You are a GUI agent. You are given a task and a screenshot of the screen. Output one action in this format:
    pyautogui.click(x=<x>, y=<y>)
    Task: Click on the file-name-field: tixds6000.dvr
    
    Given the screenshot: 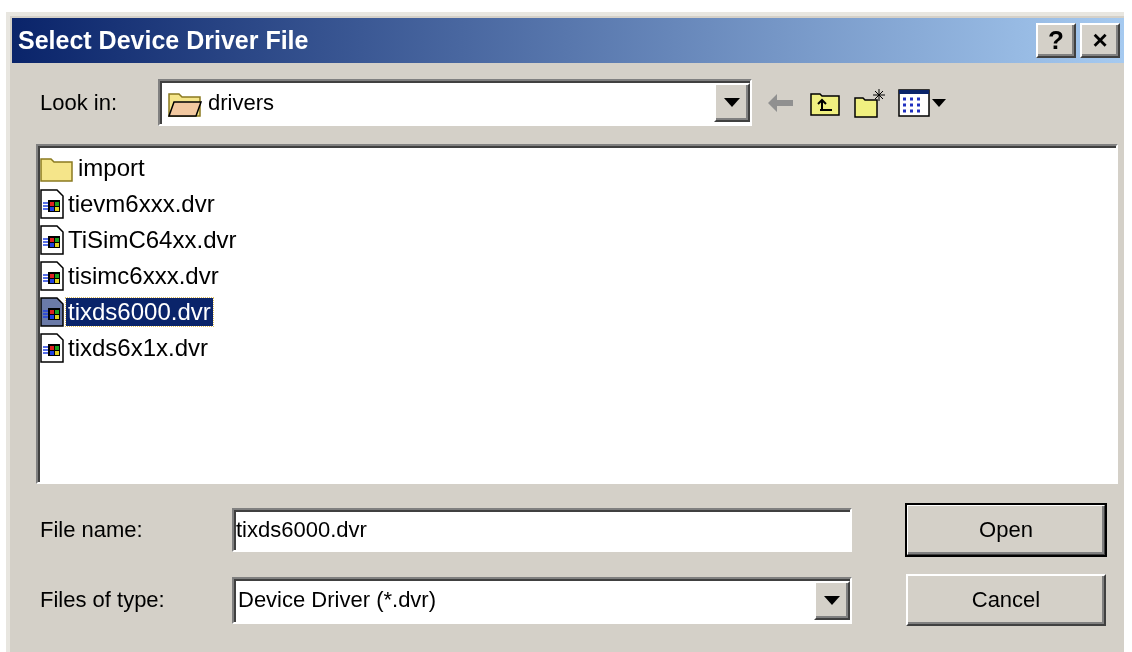 What is the action you would take?
    pyautogui.click(x=542, y=530)
    